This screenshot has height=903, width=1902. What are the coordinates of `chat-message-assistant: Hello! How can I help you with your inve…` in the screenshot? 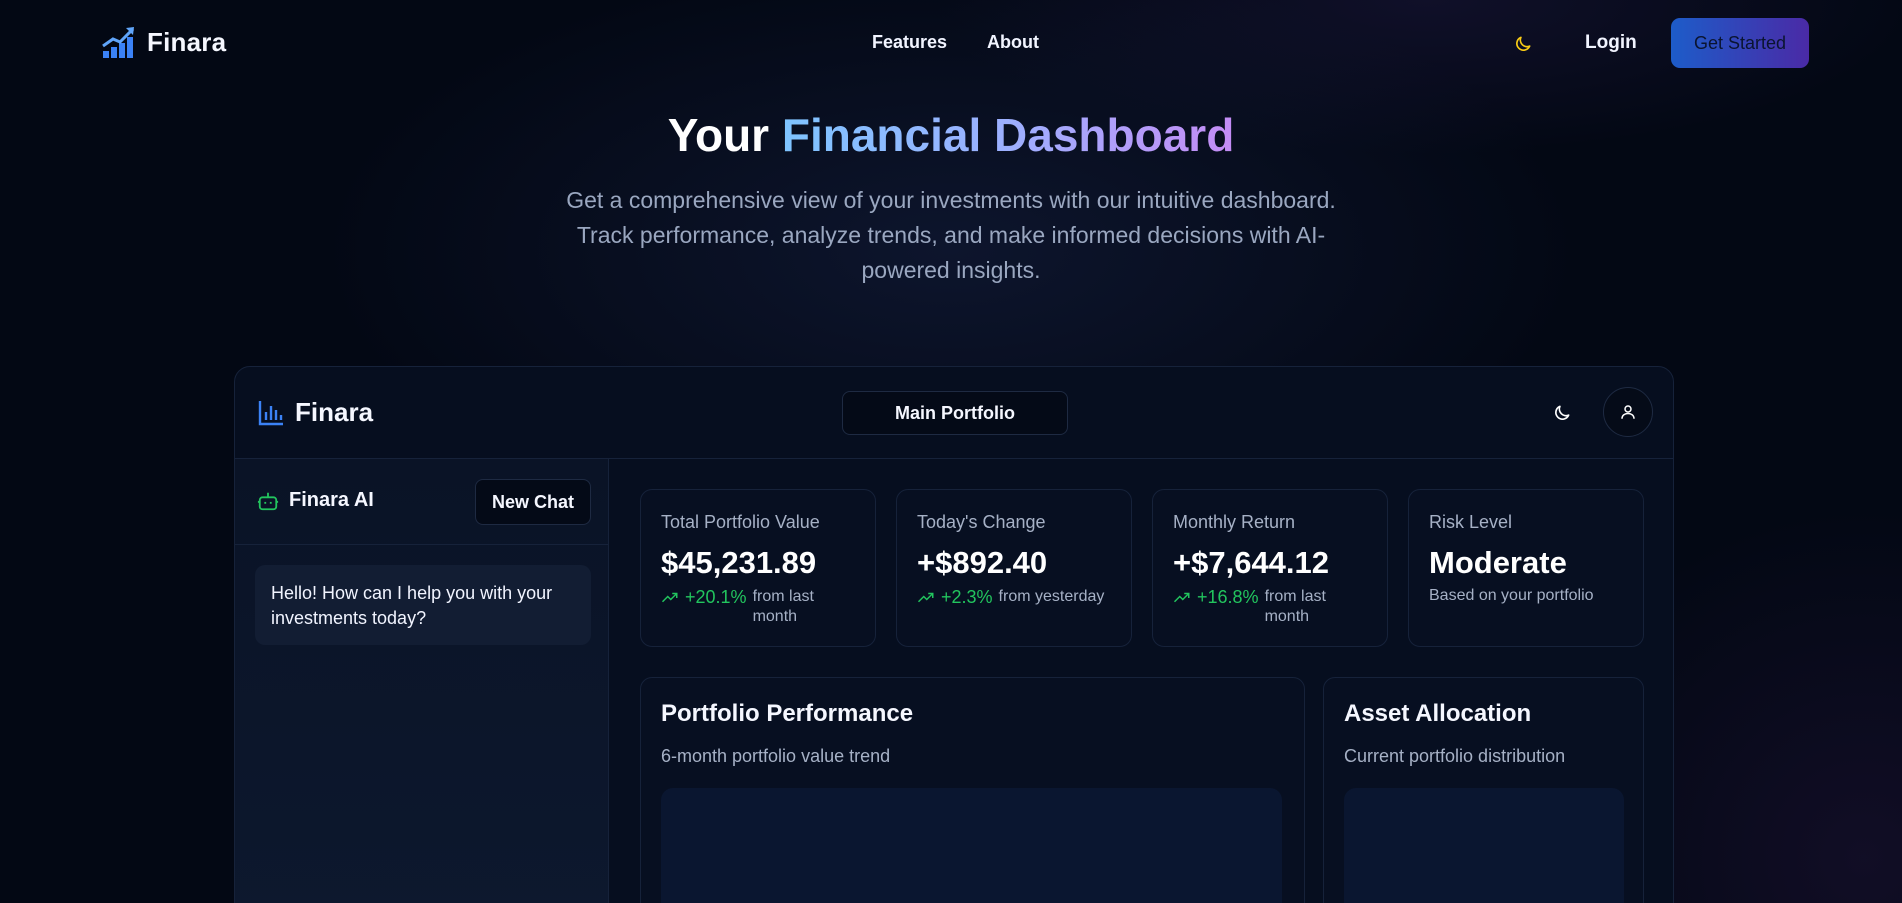 It's located at (423, 605).